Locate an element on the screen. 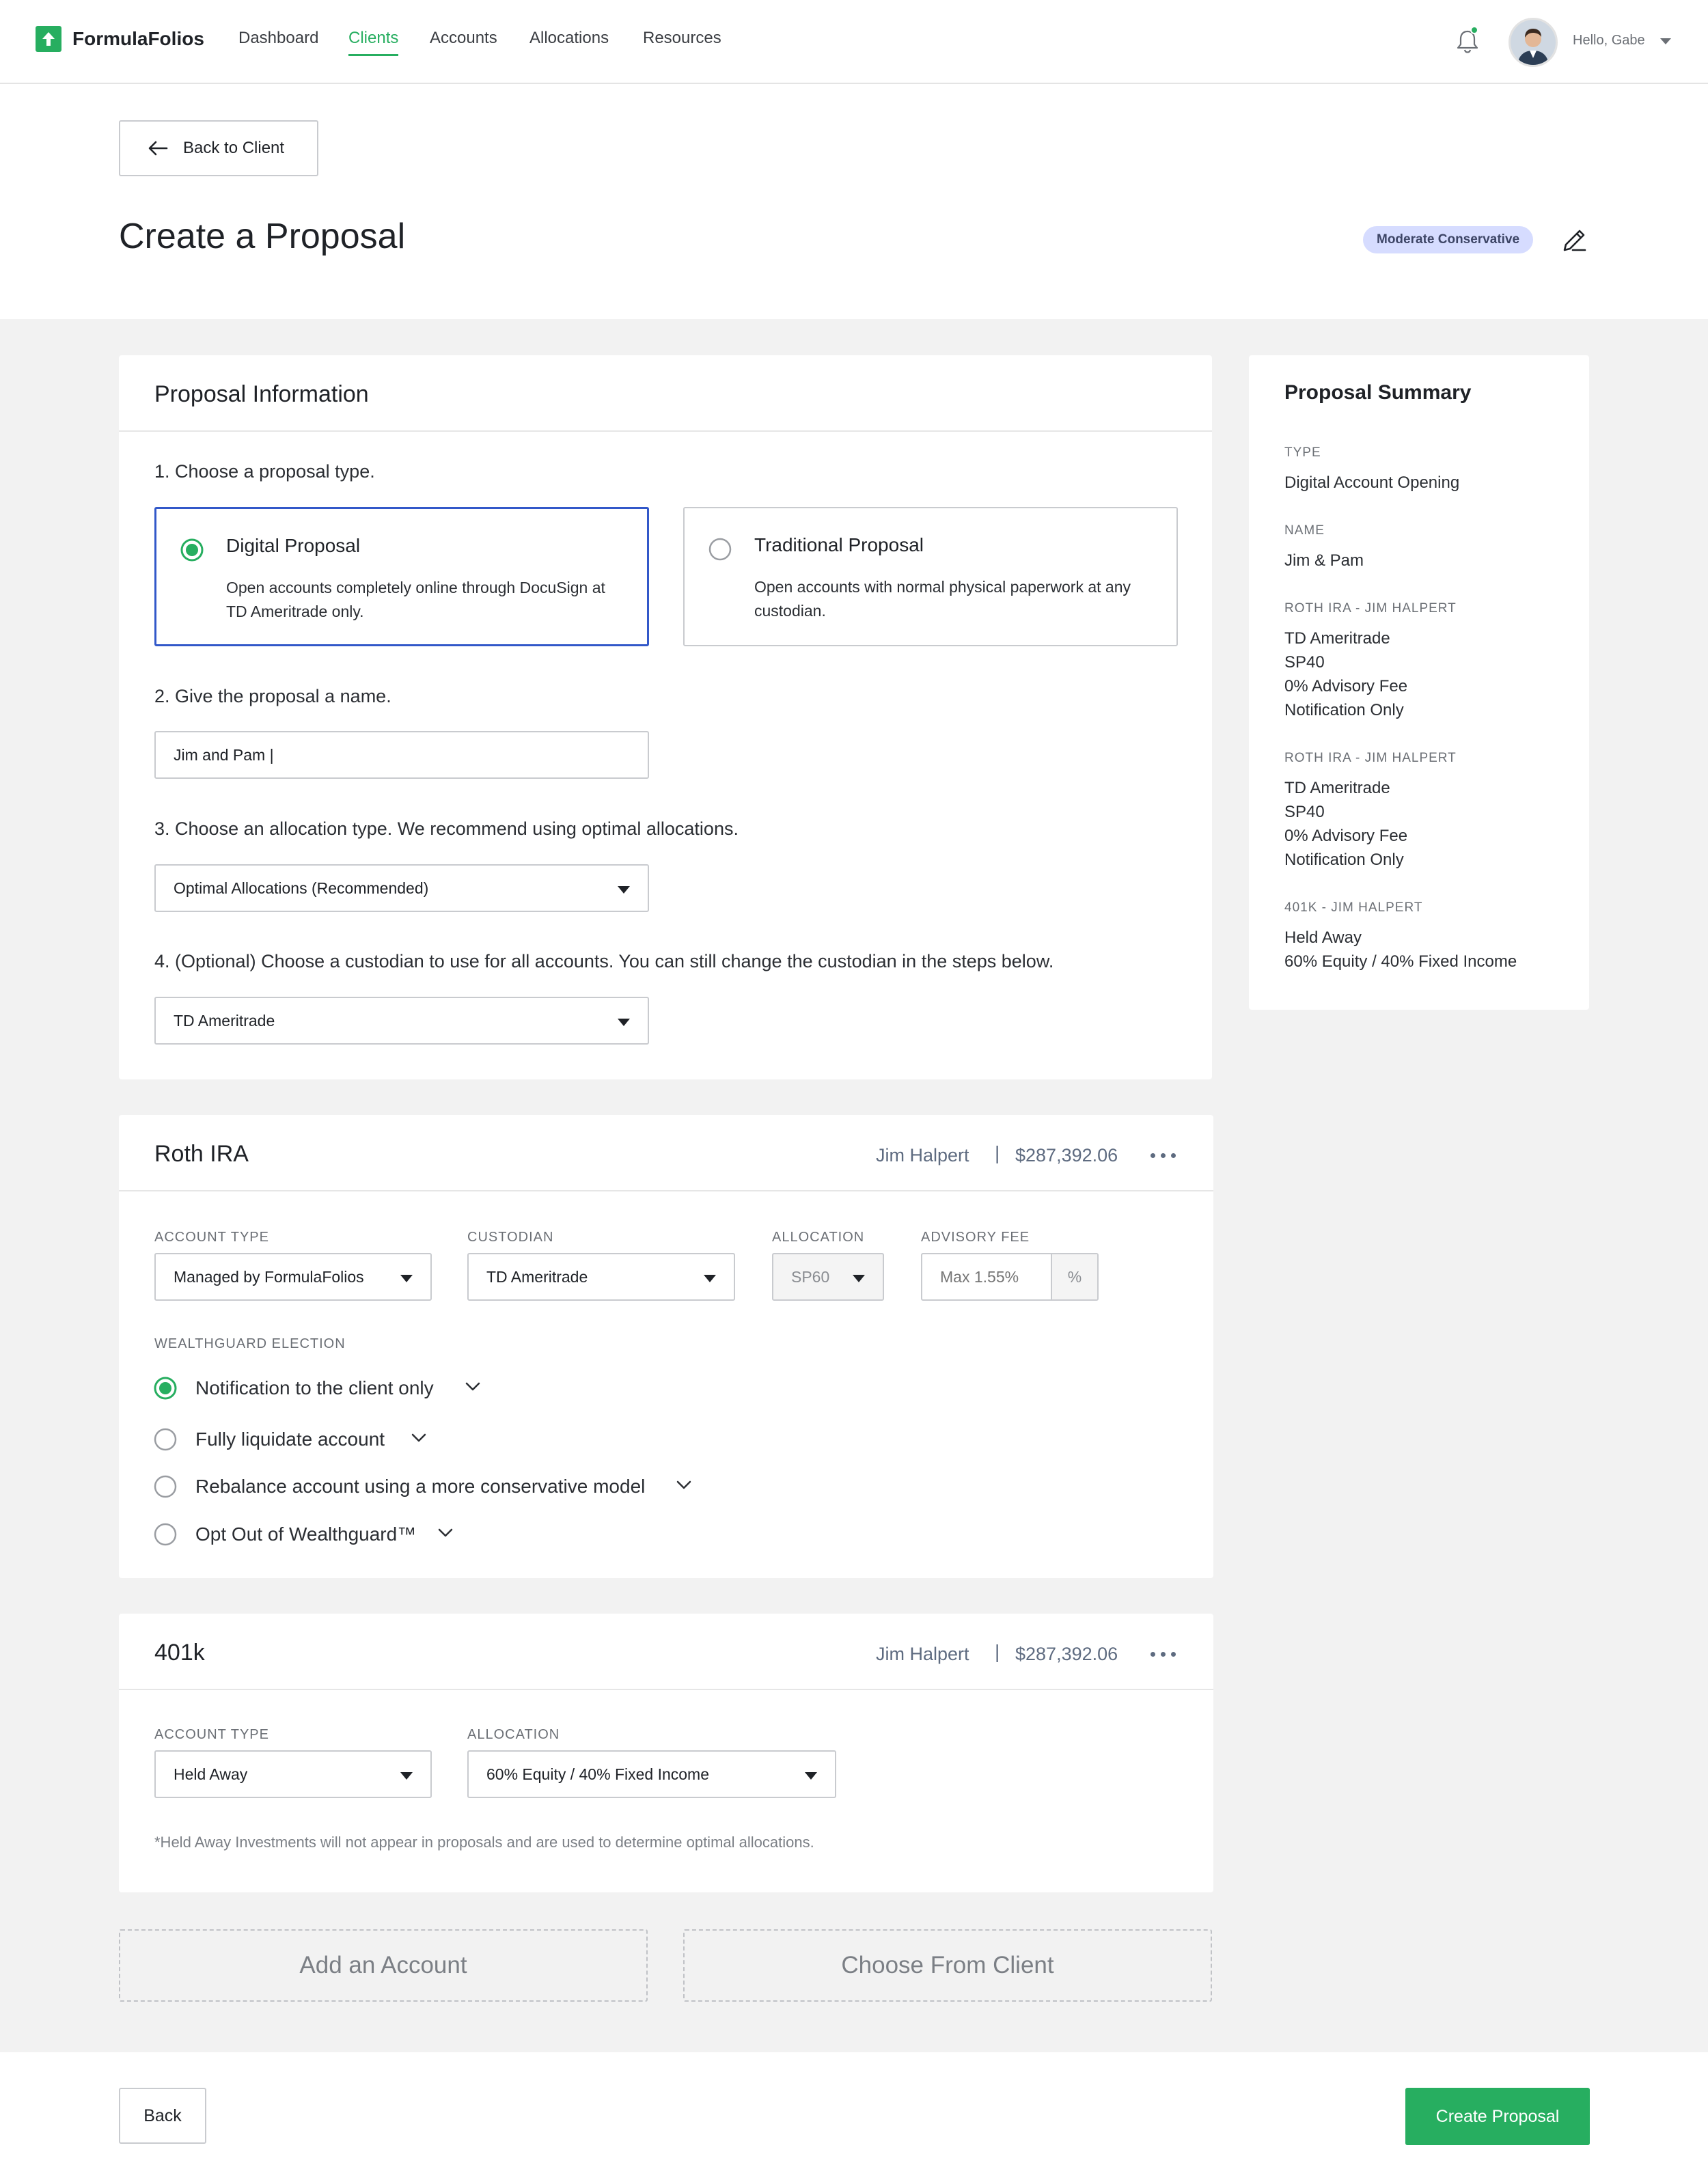  proposal-type-title: Digital Proposal is located at coordinates (294, 545).